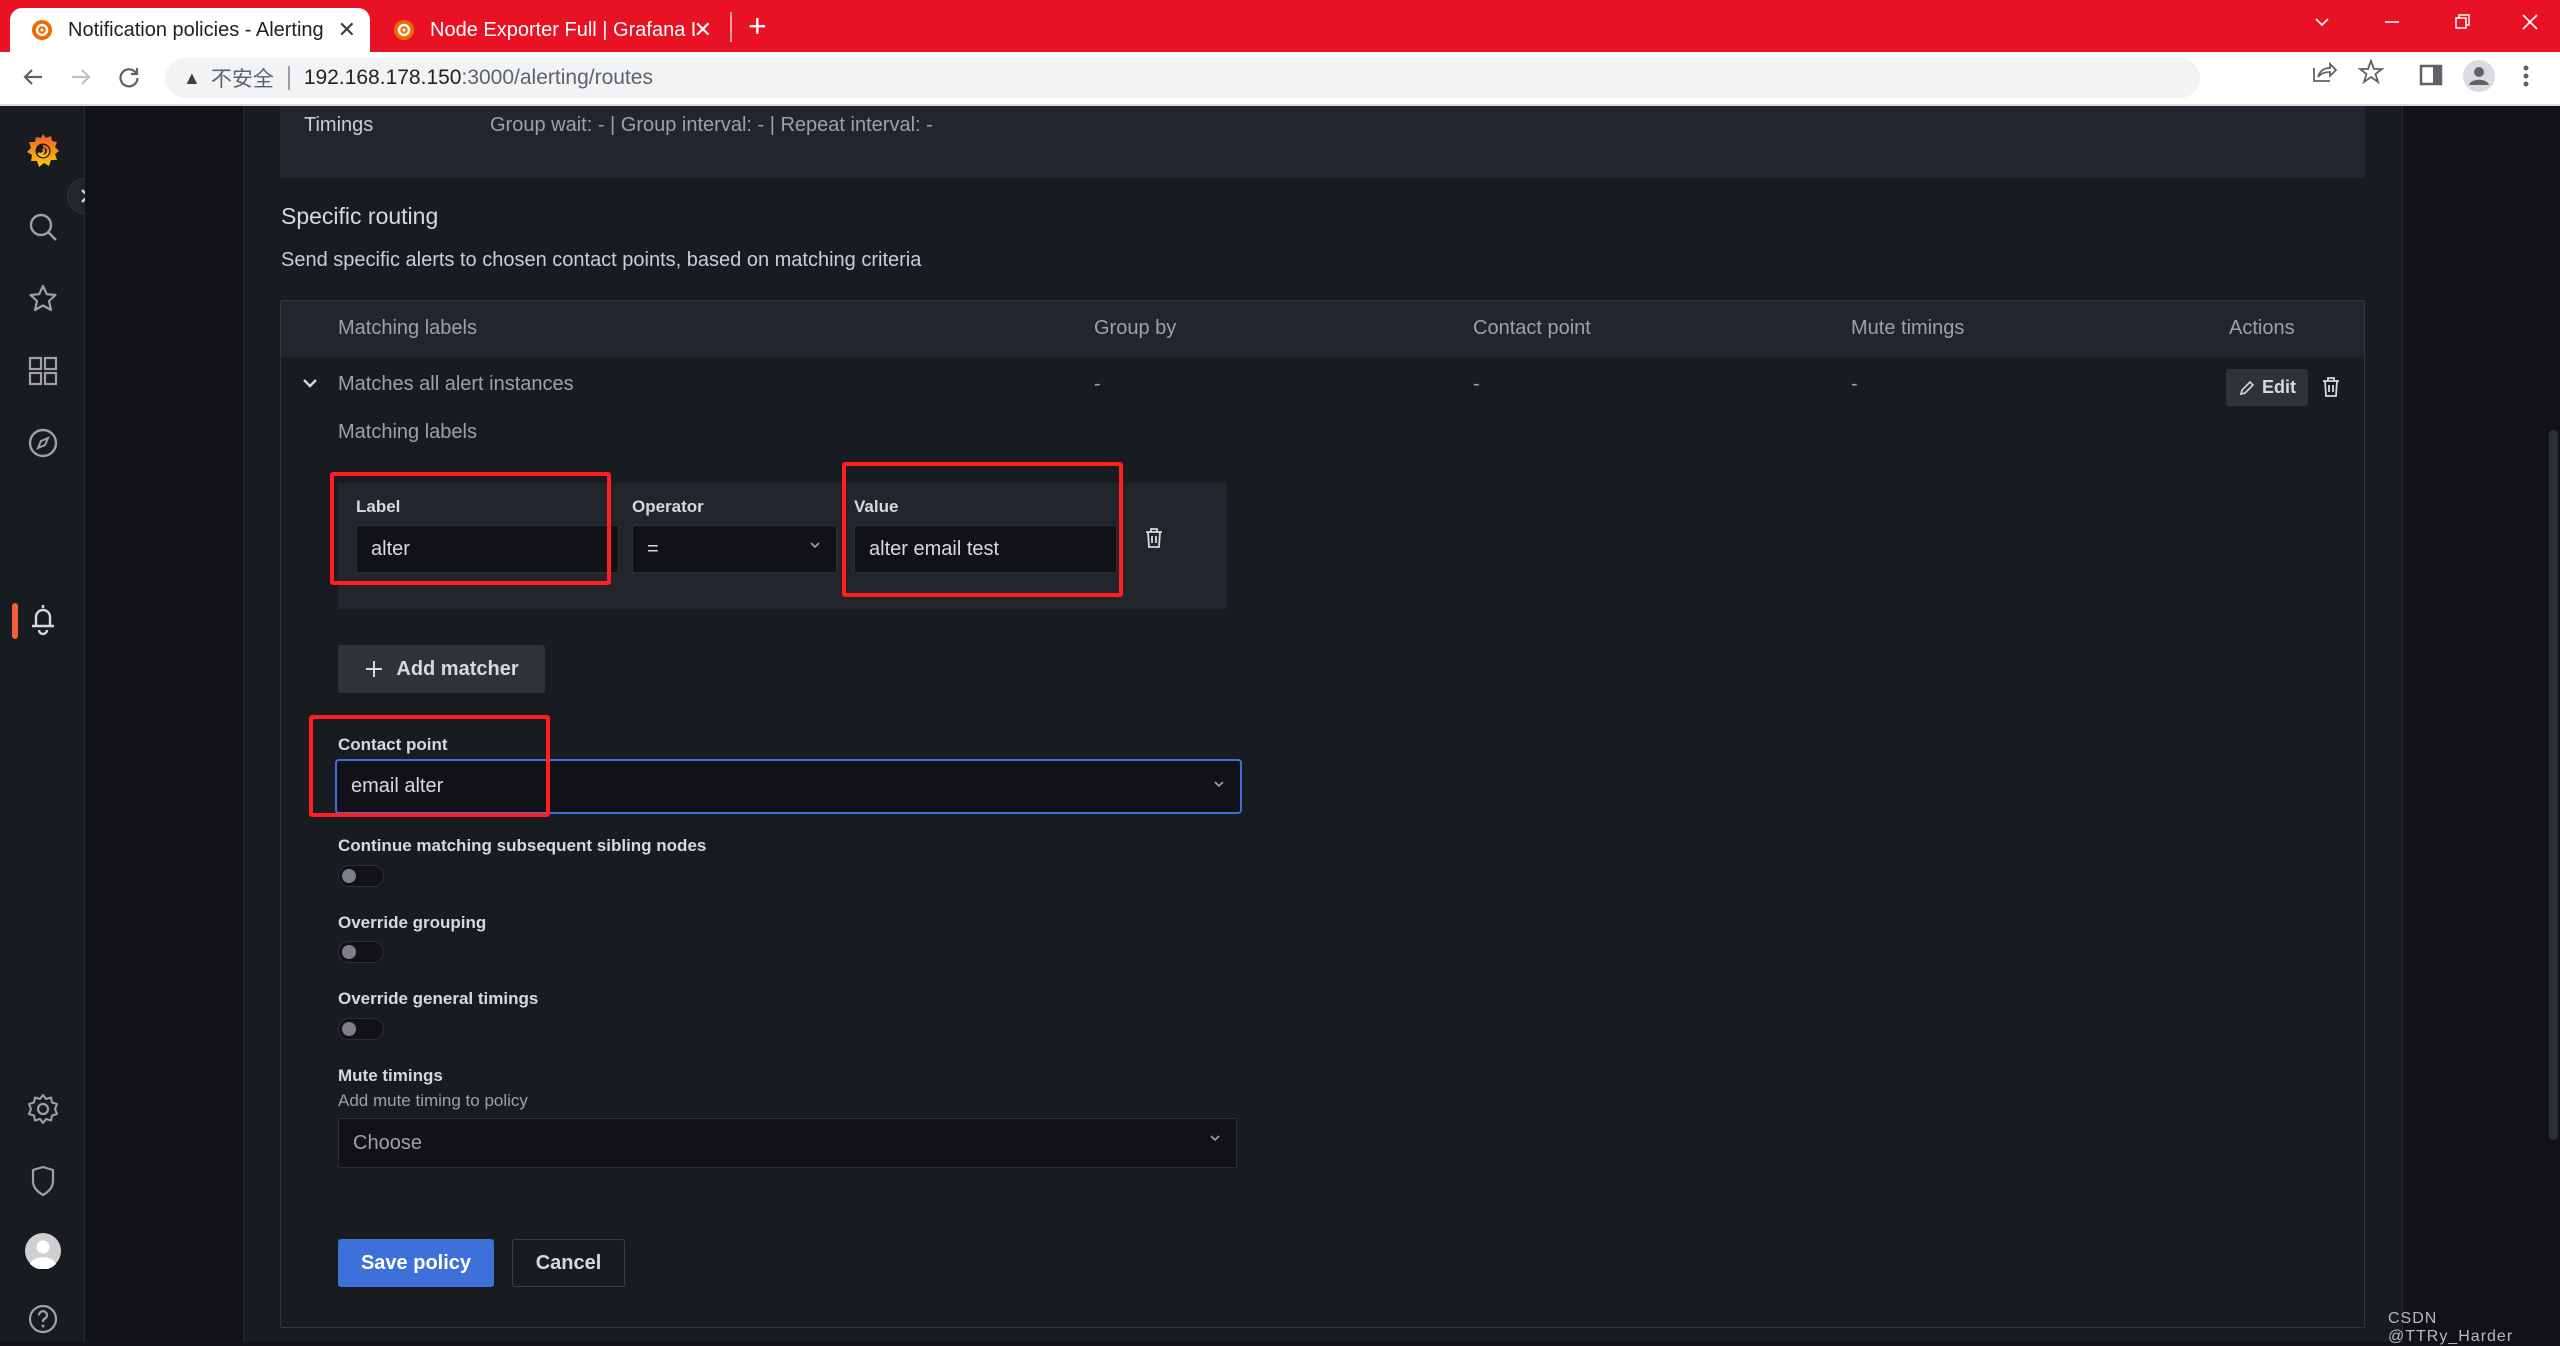 The image size is (2560, 1346). What do you see at coordinates (787, 1143) in the screenshot?
I see `mute-timings-select: Choose` at bounding box center [787, 1143].